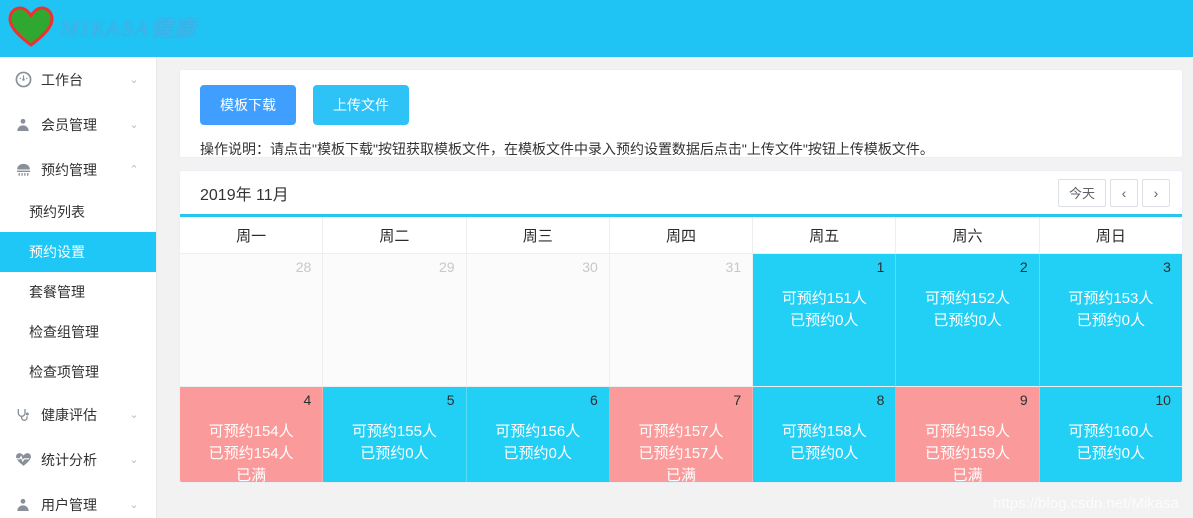 The height and width of the screenshot is (518, 1193). Describe the element at coordinates (1163, 400) in the screenshot. I see `day-number: 10` at that location.